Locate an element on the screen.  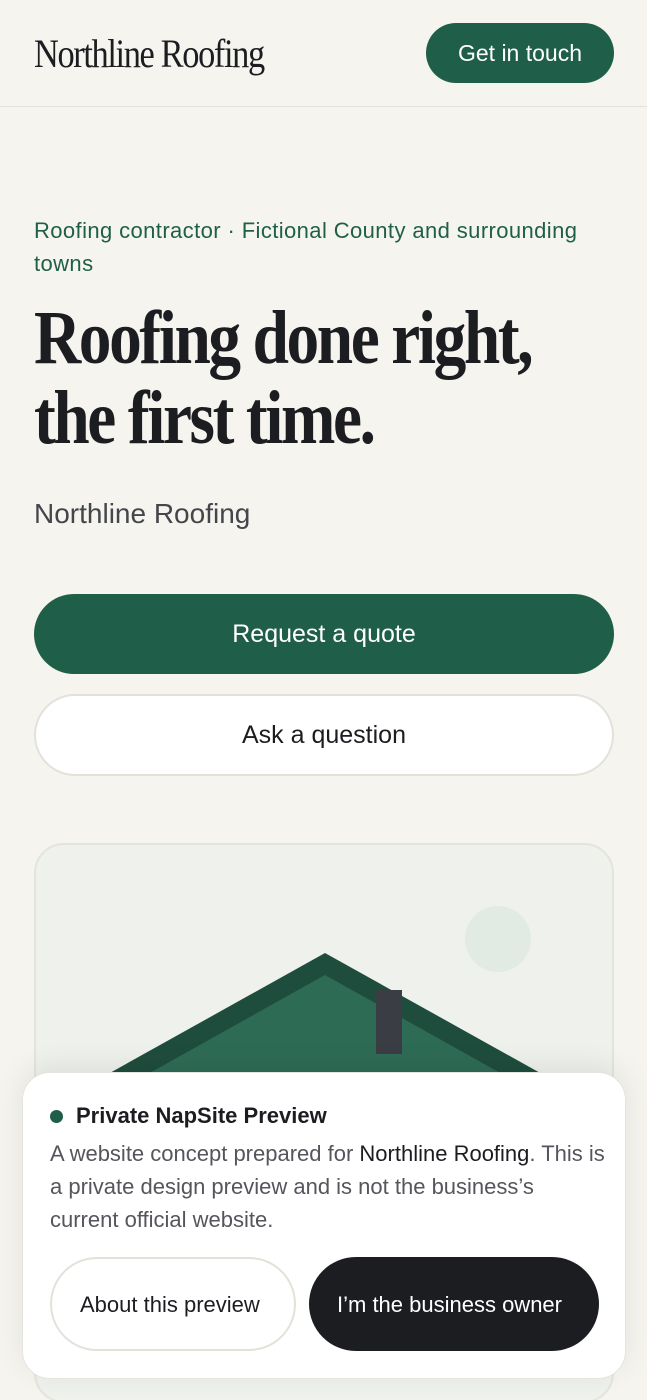
headline-line-2: the first time. is located at coordinates (205, 418).